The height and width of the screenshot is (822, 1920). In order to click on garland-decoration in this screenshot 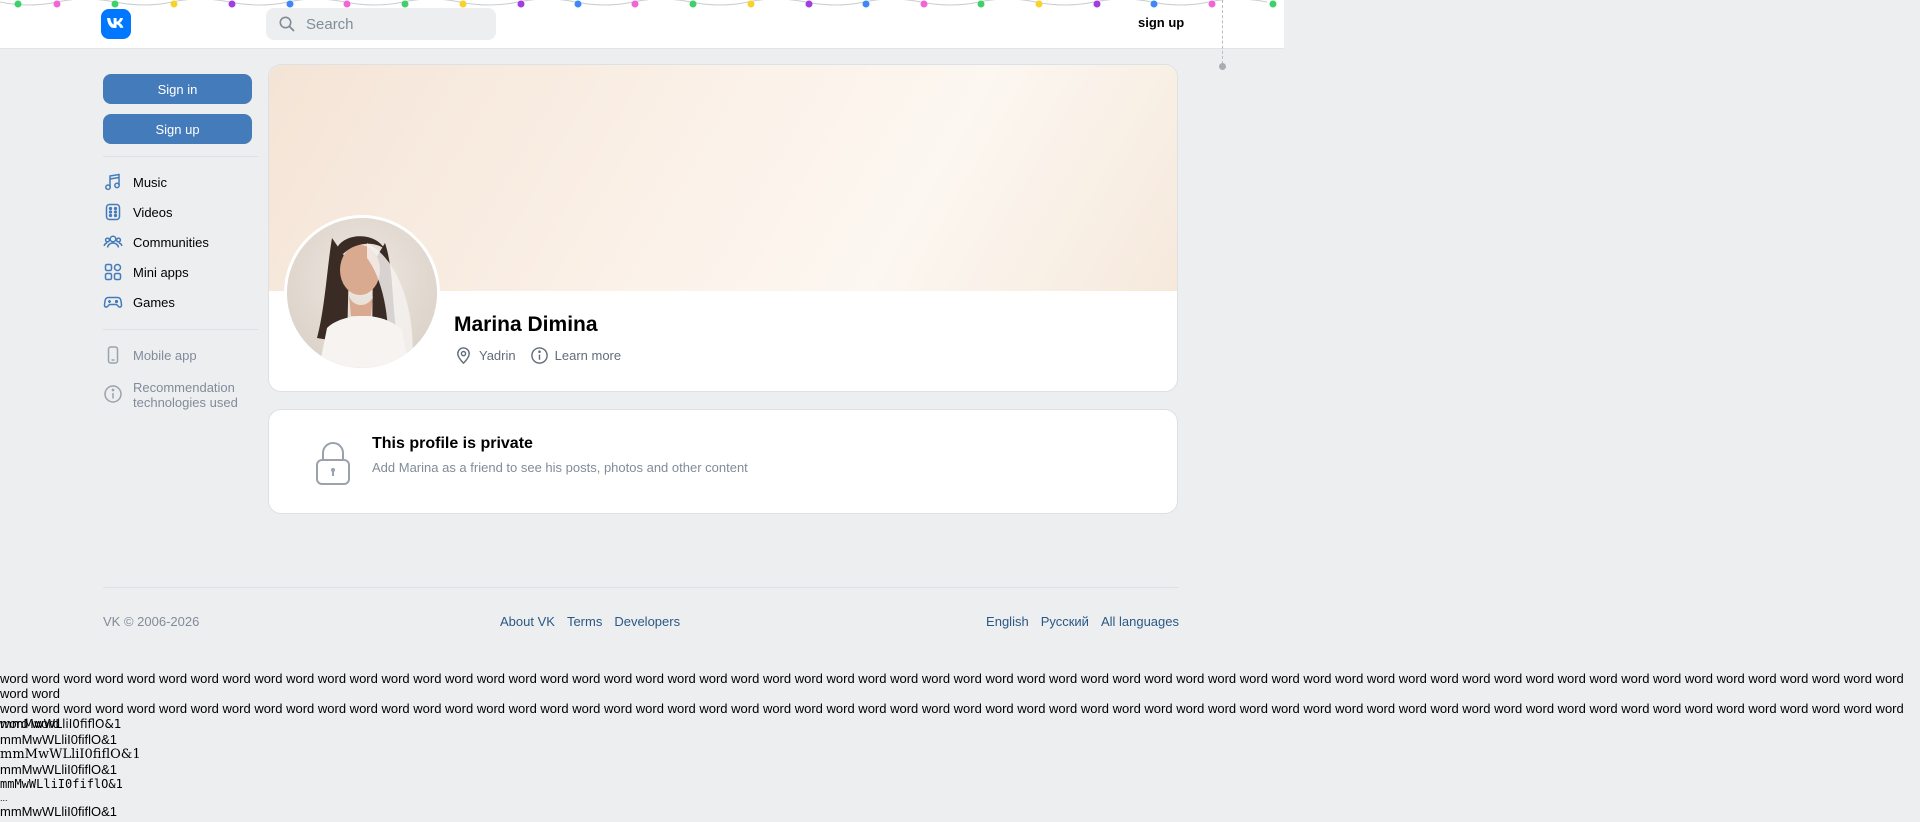, I will do `click(638, 4)`.